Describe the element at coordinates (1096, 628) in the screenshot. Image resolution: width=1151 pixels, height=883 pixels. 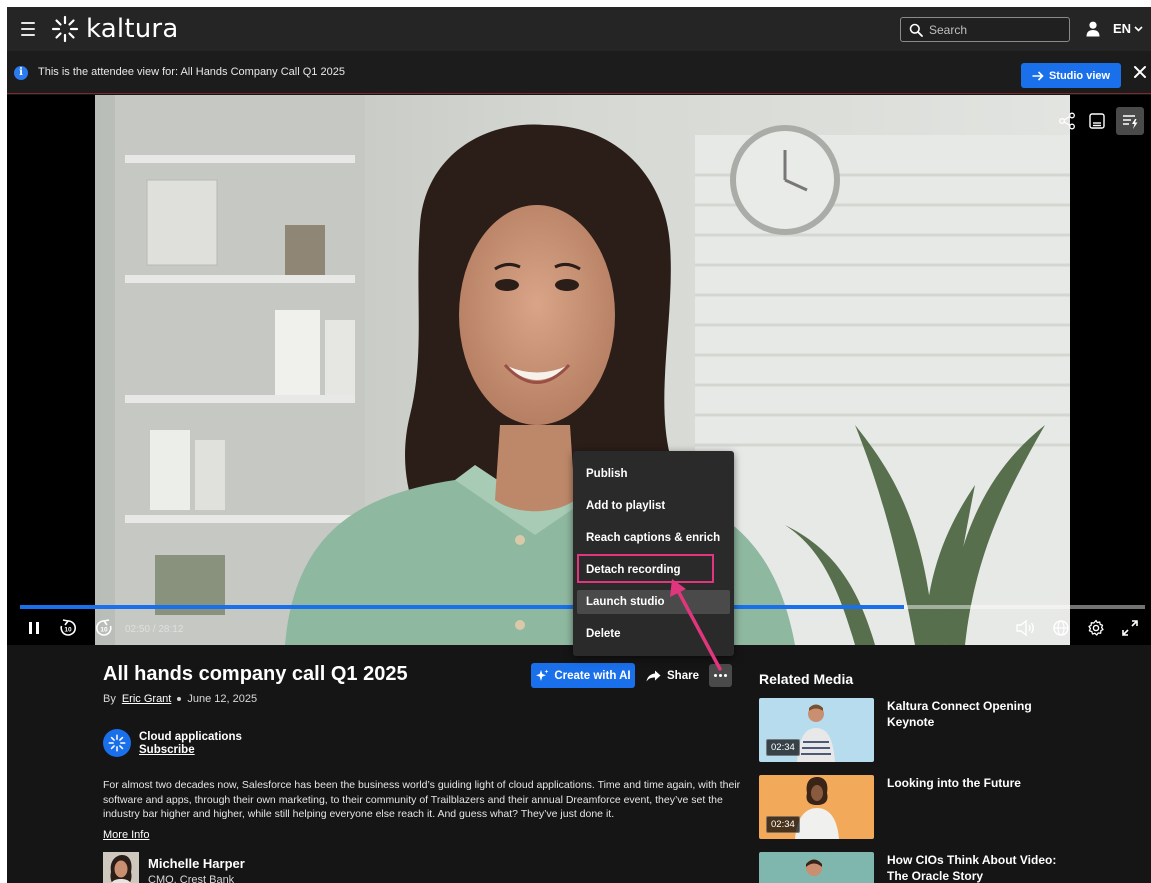
I see `settings-gear-icon` at that location.